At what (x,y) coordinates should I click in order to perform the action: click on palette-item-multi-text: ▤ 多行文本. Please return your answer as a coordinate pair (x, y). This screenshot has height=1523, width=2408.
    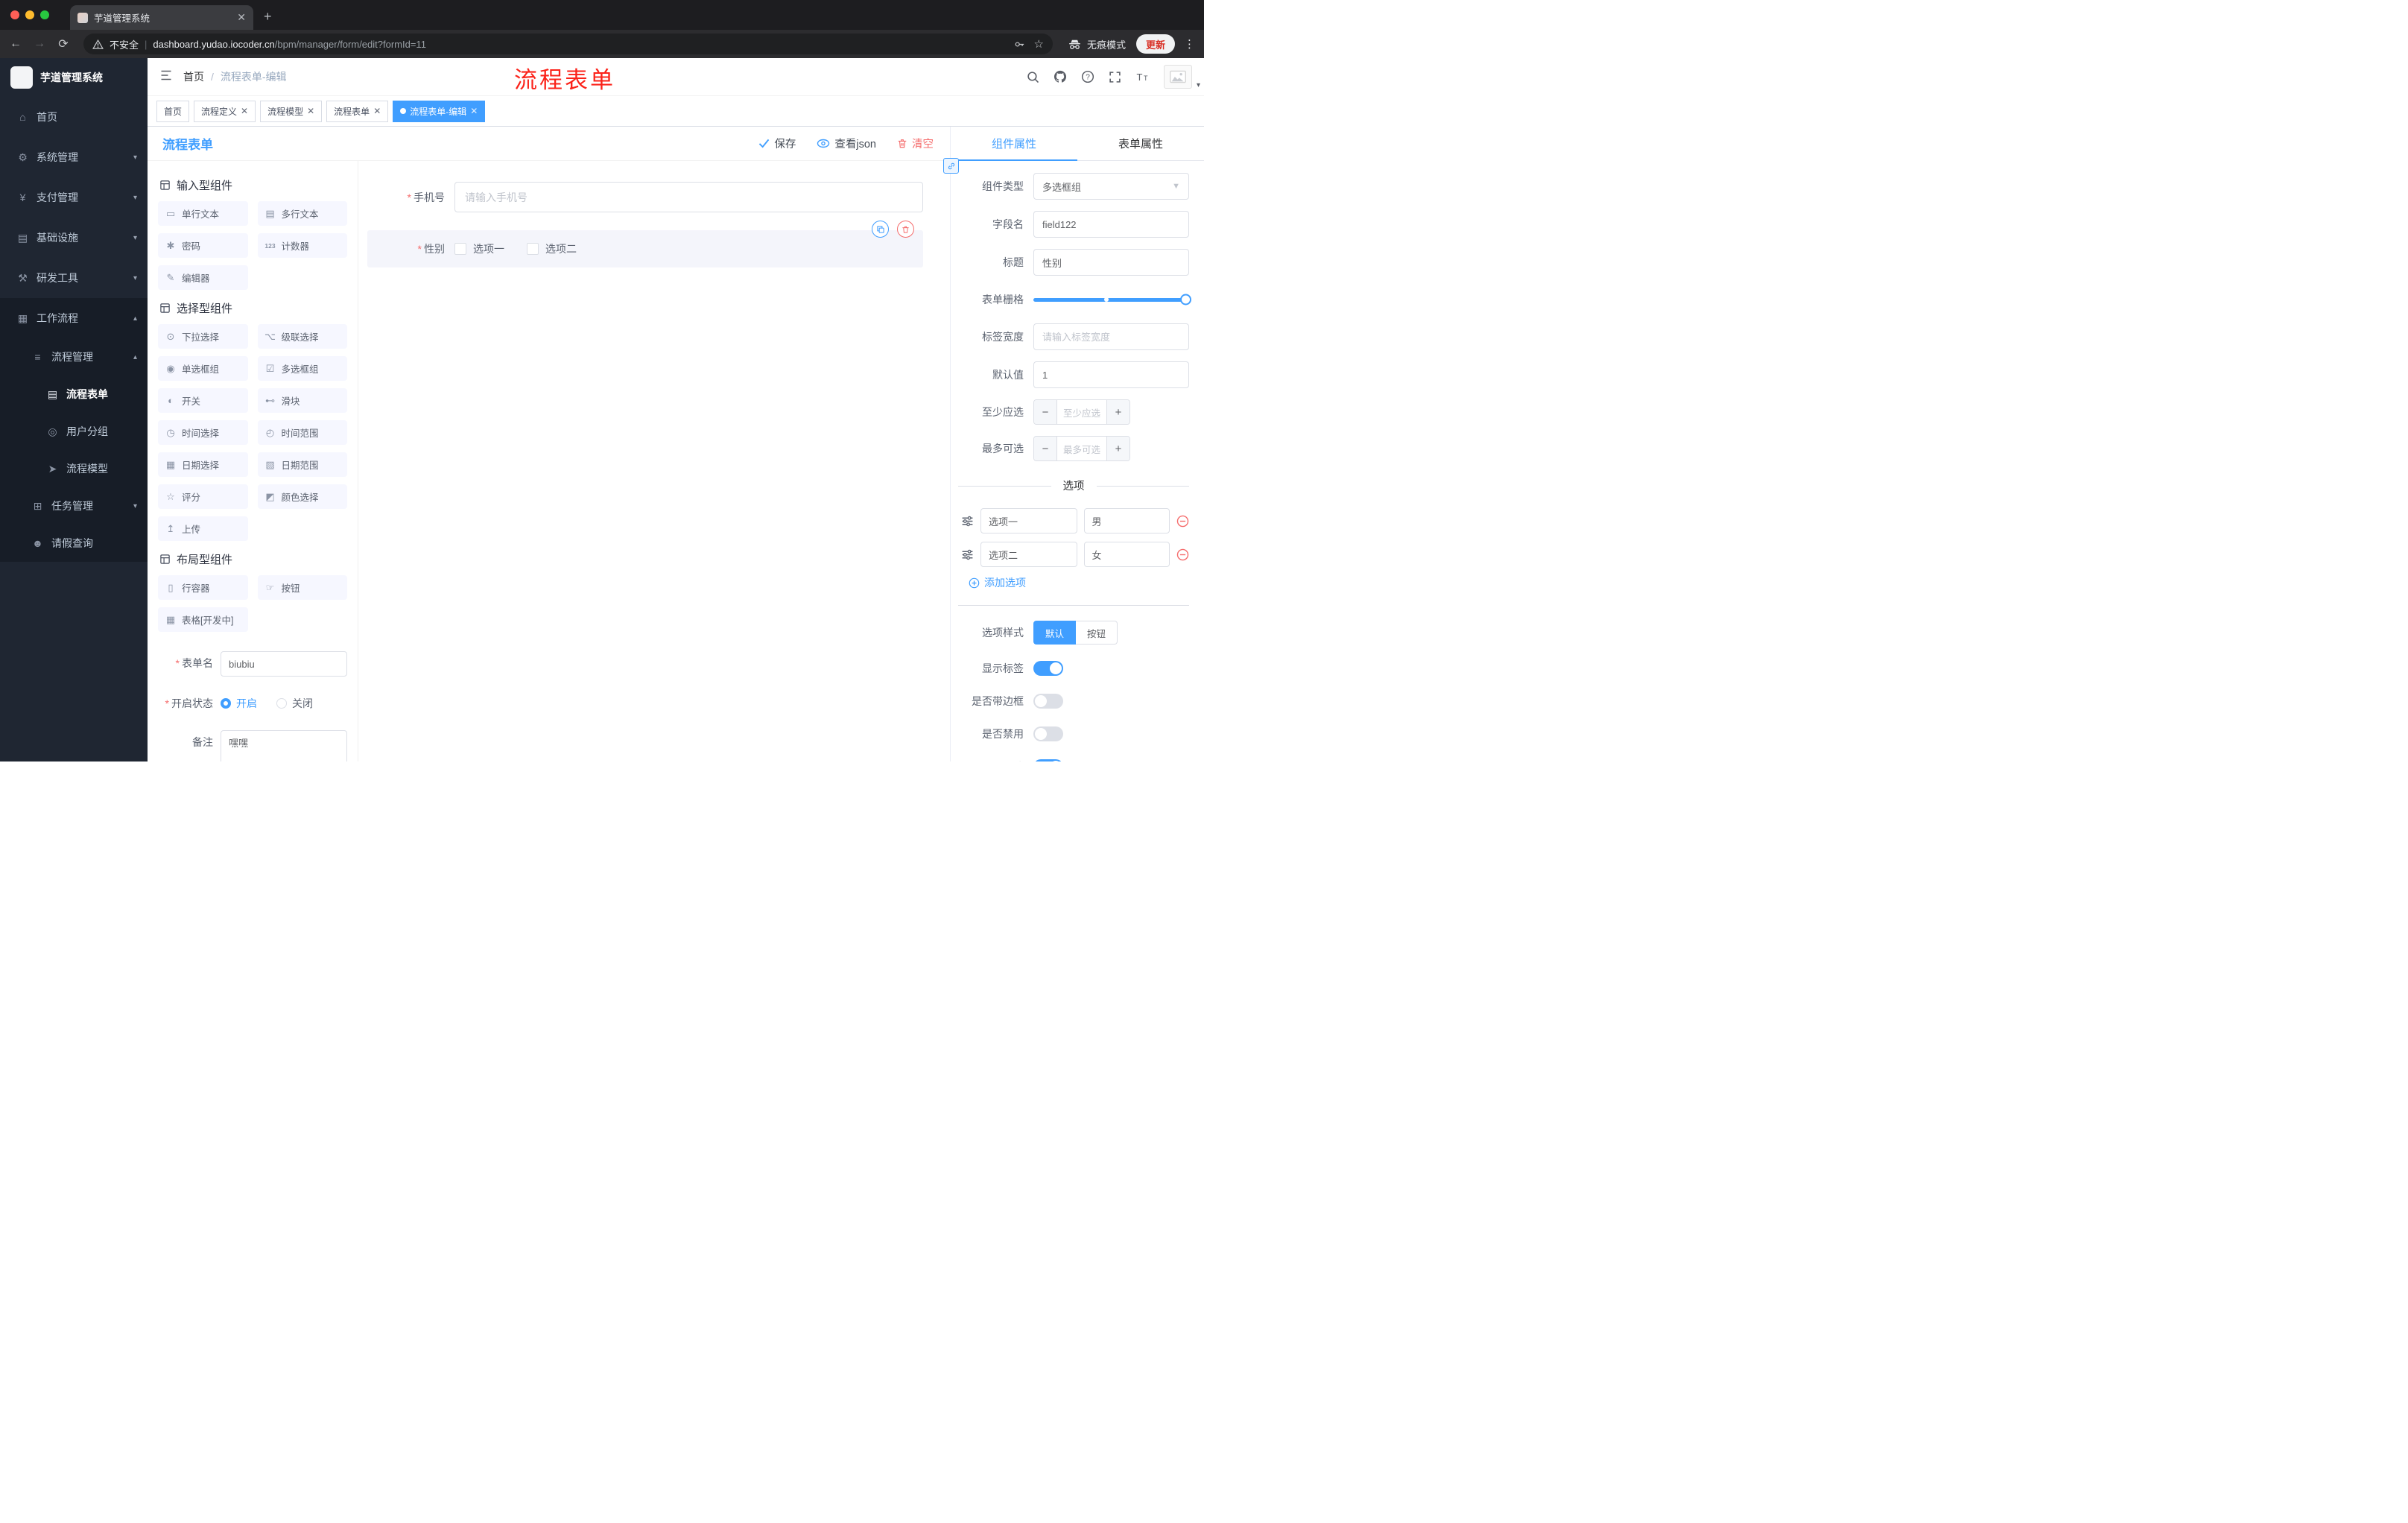
    Looking at the image, I should click on (302, 214).